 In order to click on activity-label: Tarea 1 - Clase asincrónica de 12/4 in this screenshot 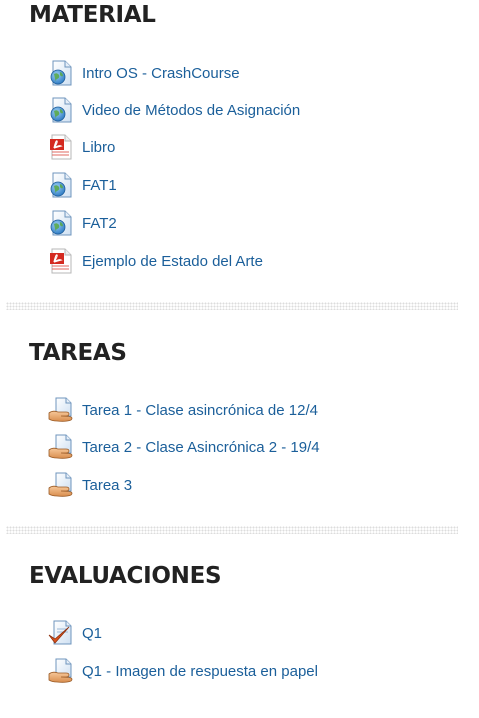, I will do `click(200, 410)`.